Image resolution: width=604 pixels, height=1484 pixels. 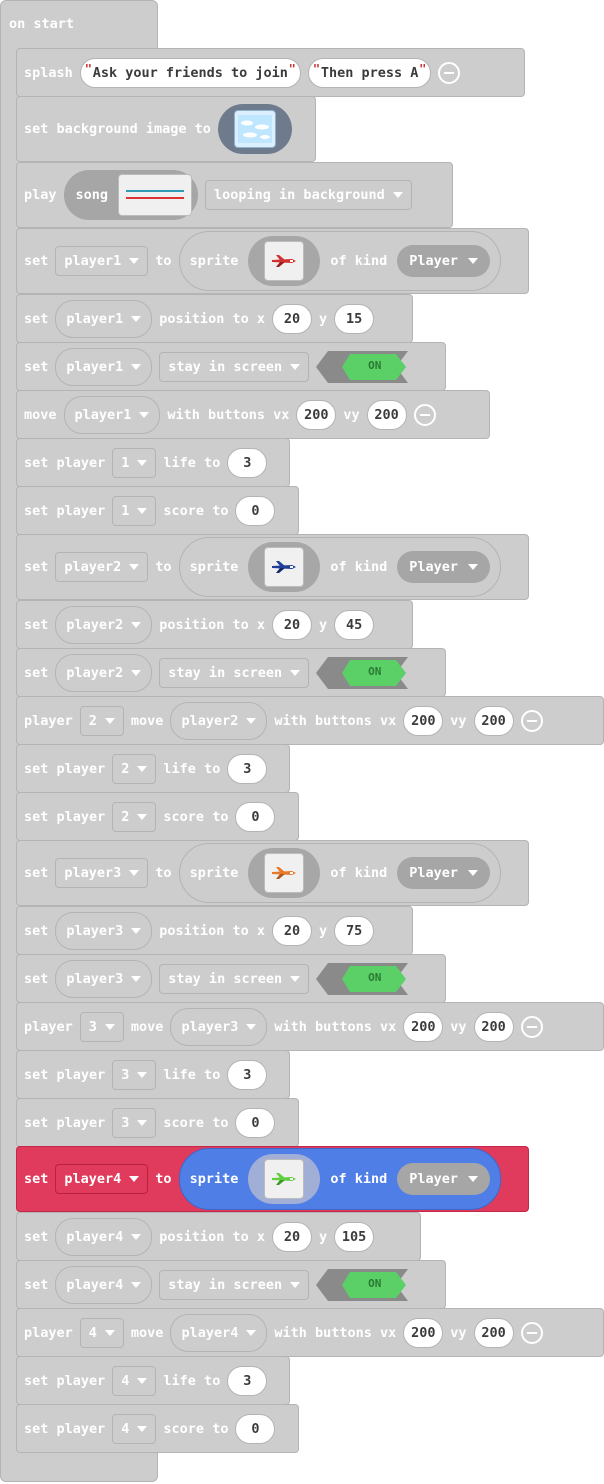 I want to click on set-player1-stay-block: set player1 stay in screen ON, so click(x=231, y=366).